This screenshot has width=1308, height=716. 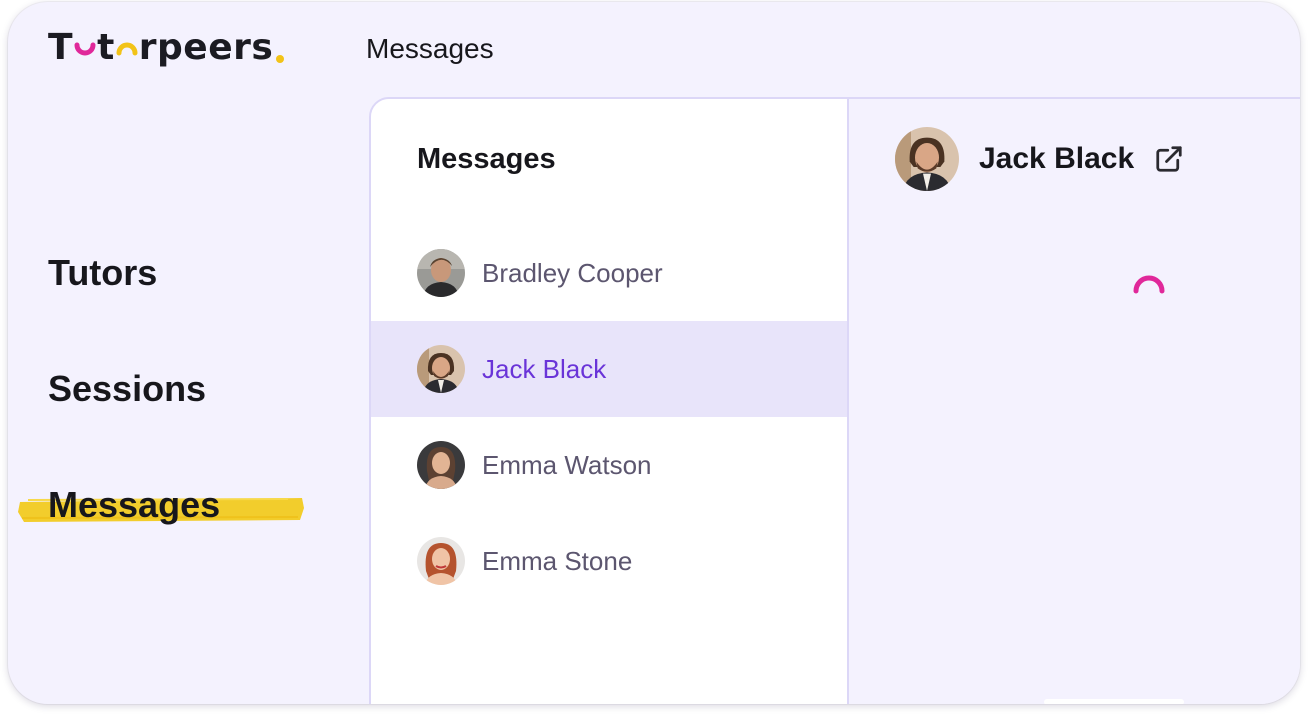 I want to click on conversation-item-name: Emma Watson, so click(x=567, y=464).